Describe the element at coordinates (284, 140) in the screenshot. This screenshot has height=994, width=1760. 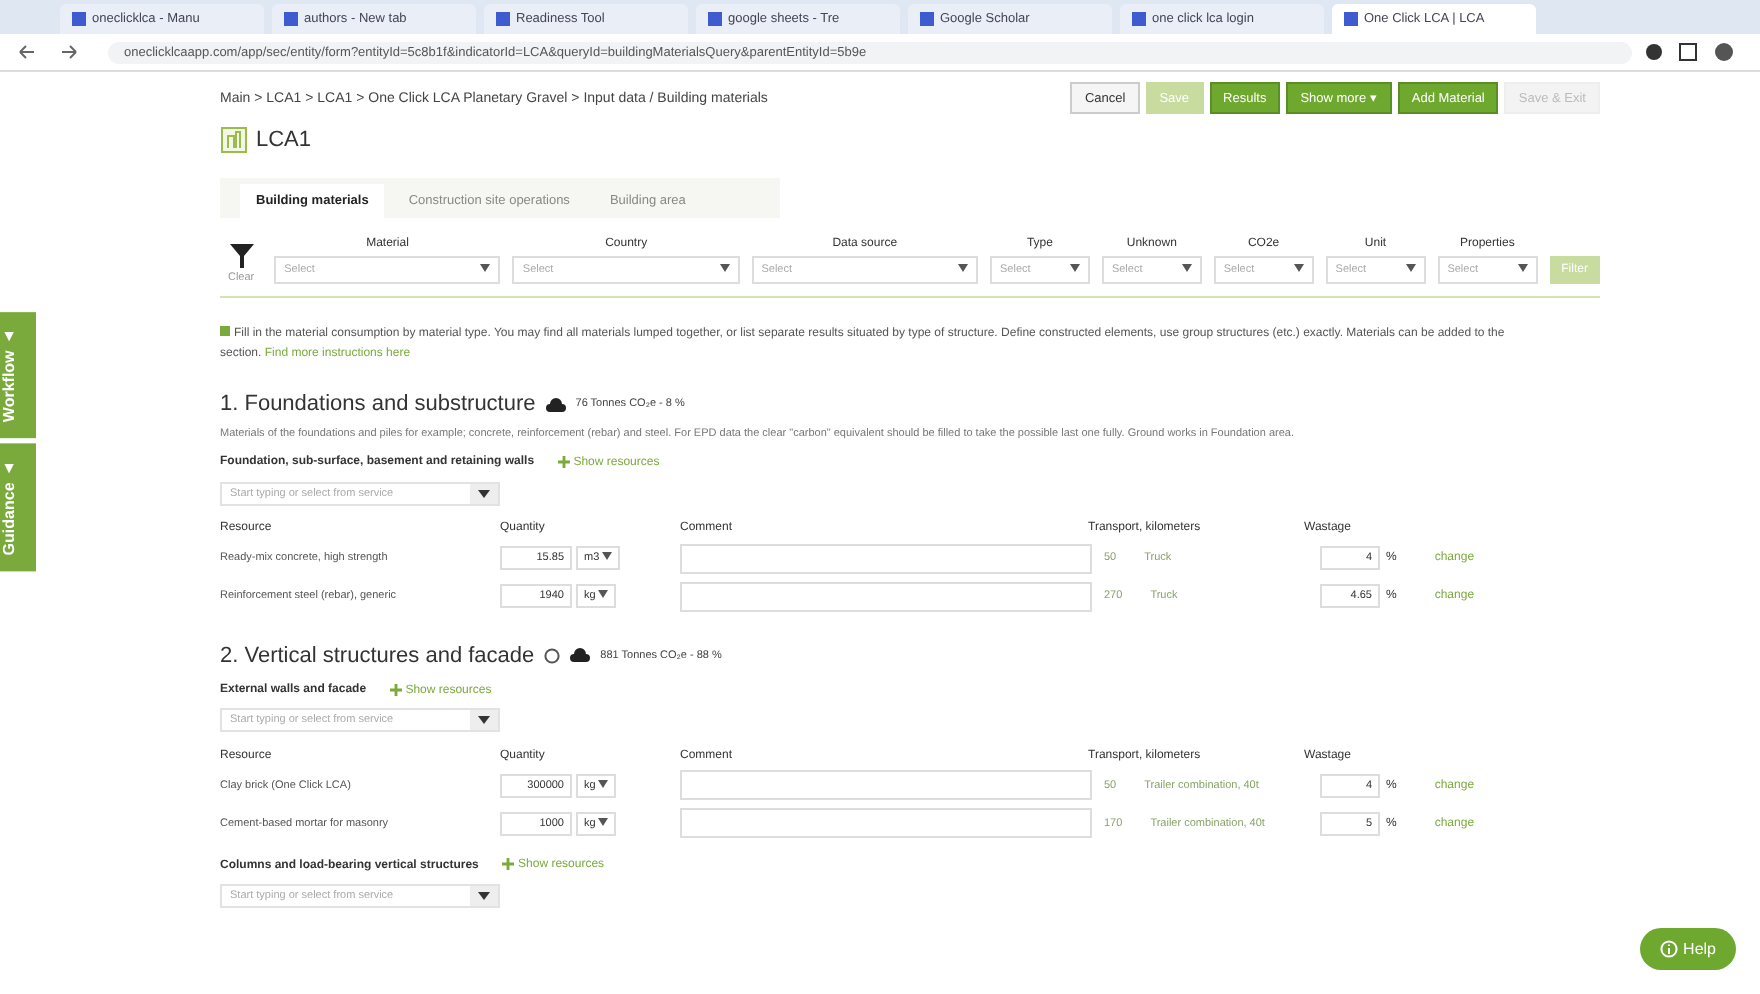
I see `page-title: LCA1` at that location.